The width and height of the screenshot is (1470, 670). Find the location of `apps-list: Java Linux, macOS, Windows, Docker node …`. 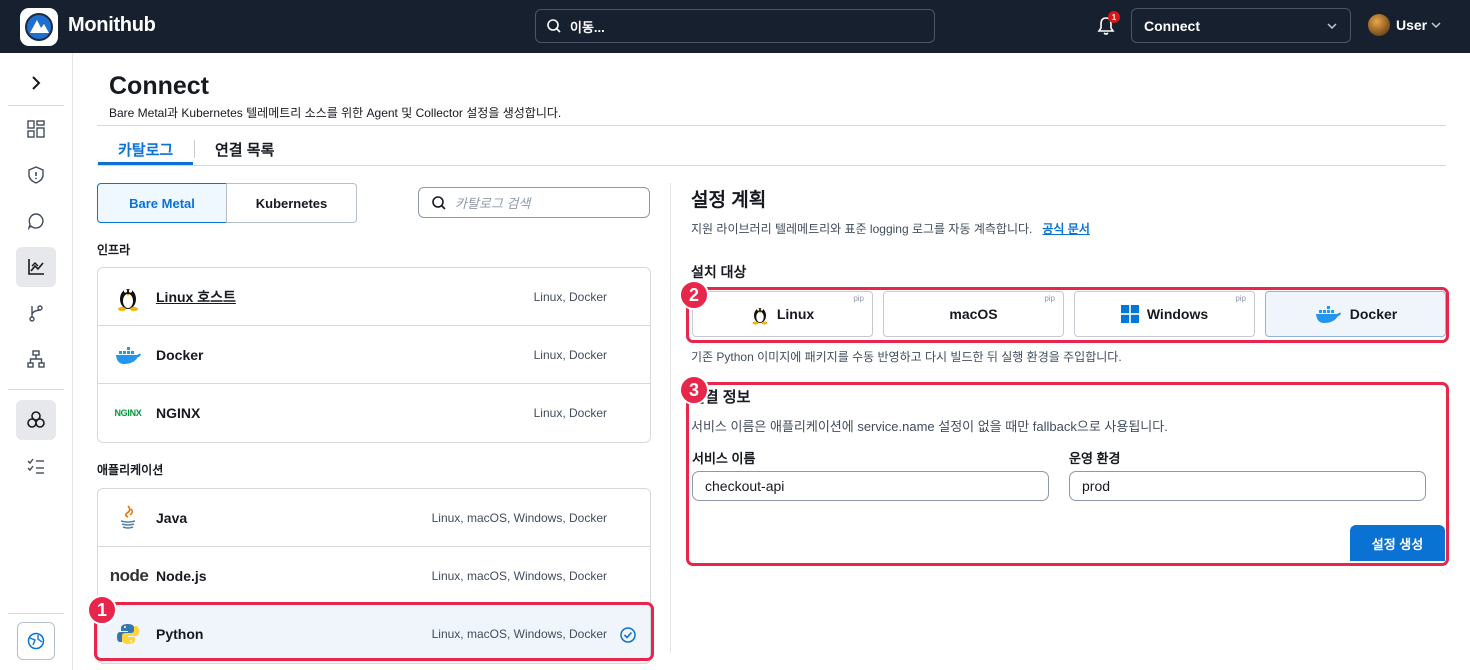

apps-list: Java Linux, macOS, Windows, Docker node … is located at coordinates (374, 576).